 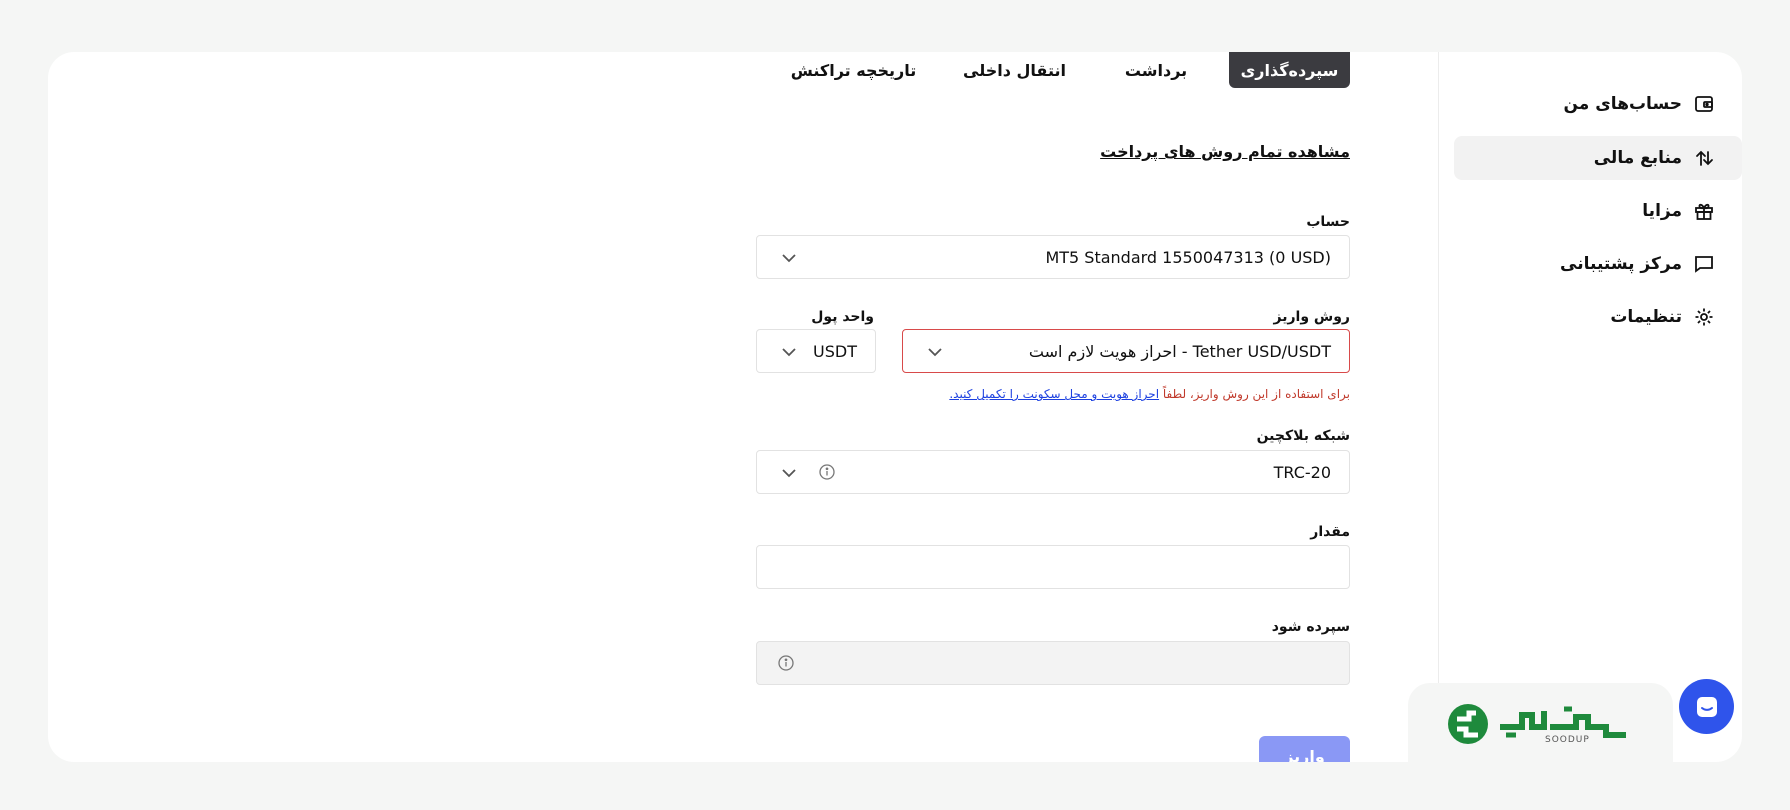 I want to click on chat-icon, so click(x=1706, y=706).